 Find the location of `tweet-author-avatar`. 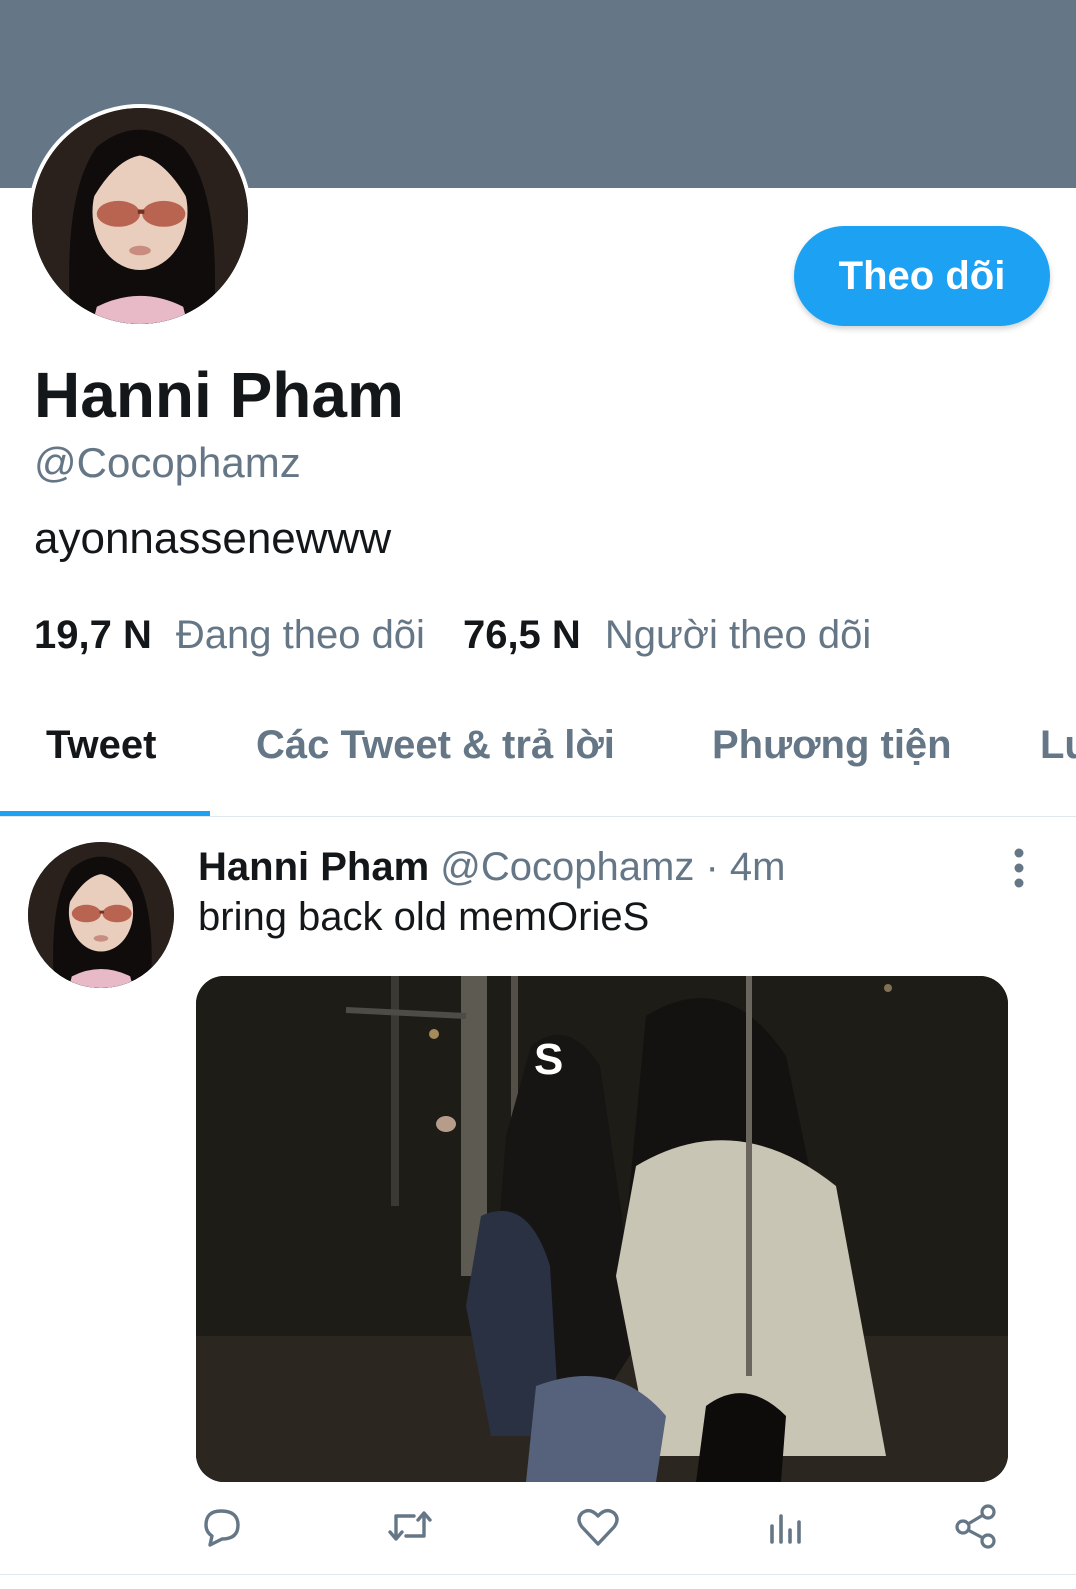

tweet-author-avatar is located at coordinates (101, 915).